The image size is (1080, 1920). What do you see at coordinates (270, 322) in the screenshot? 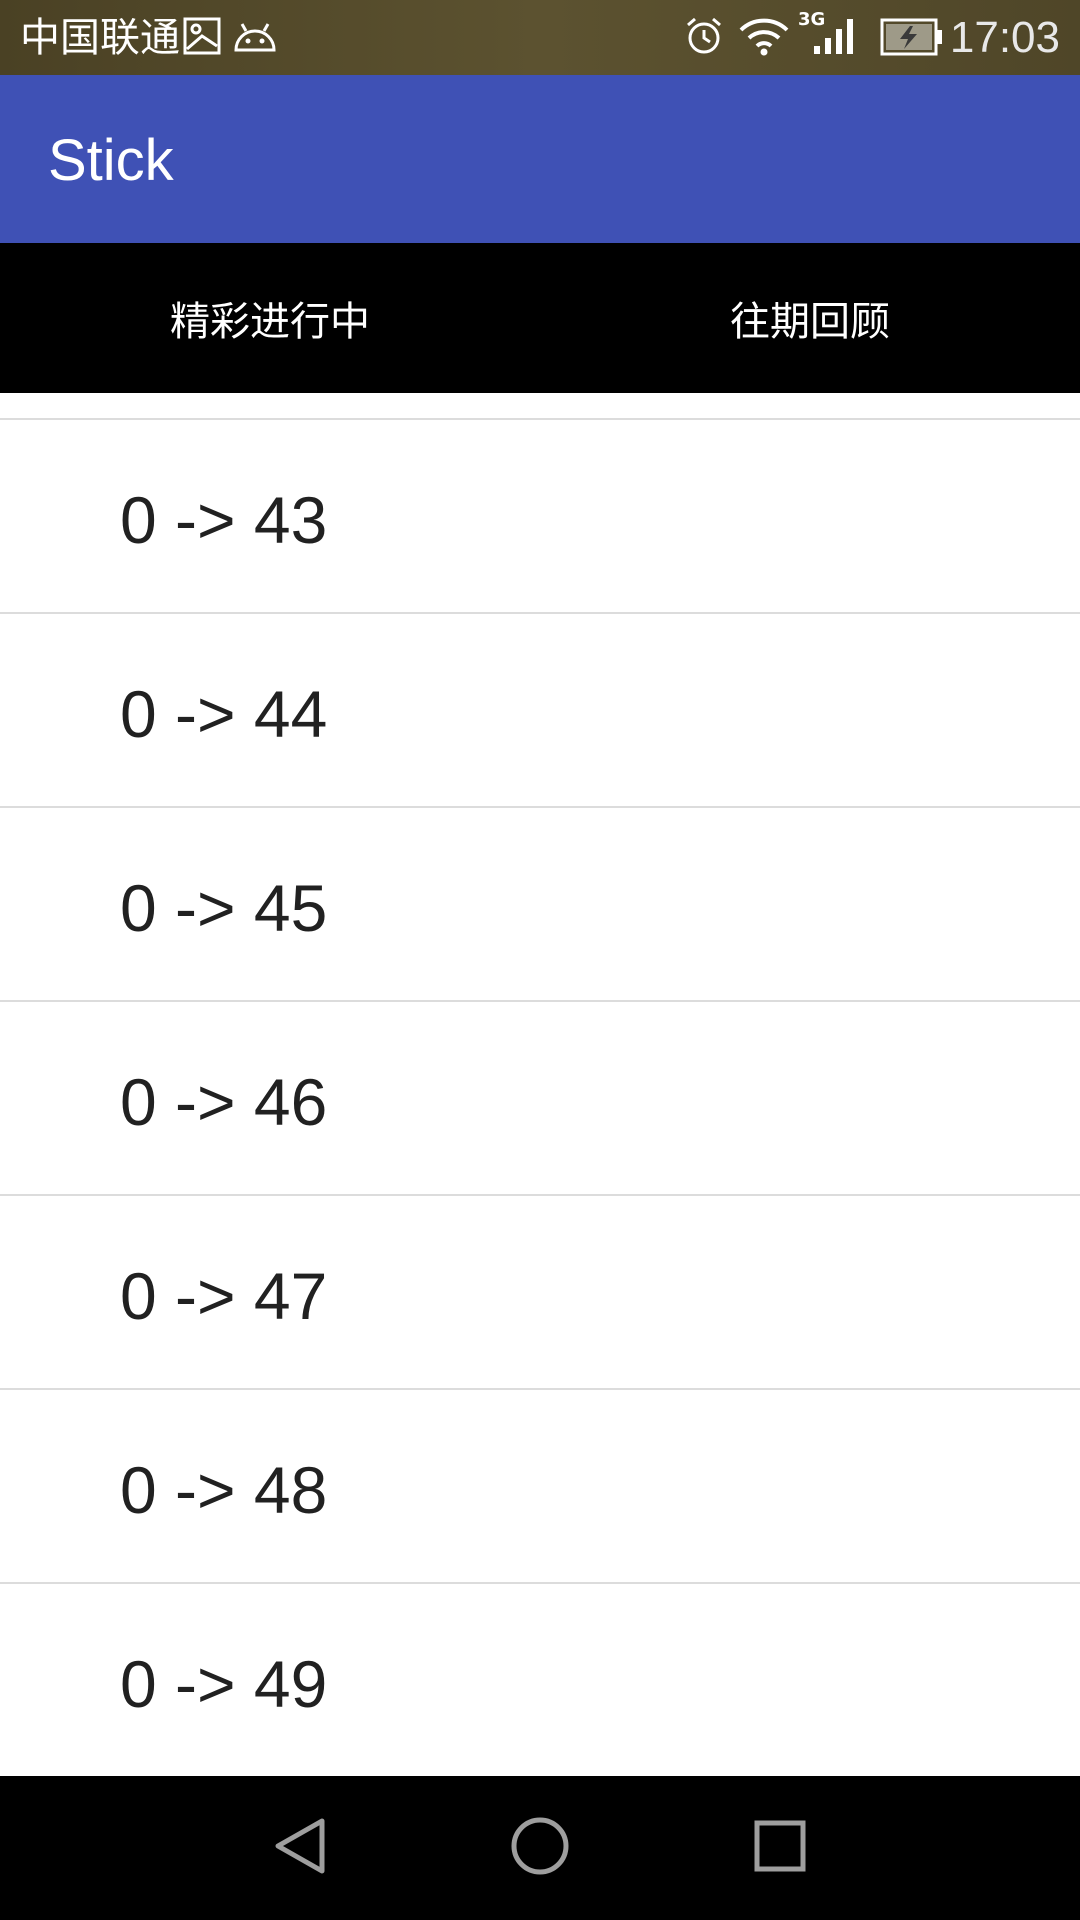
I see `tab-ongoing-label: 精彩进行中` at bounding box center [270, 322].